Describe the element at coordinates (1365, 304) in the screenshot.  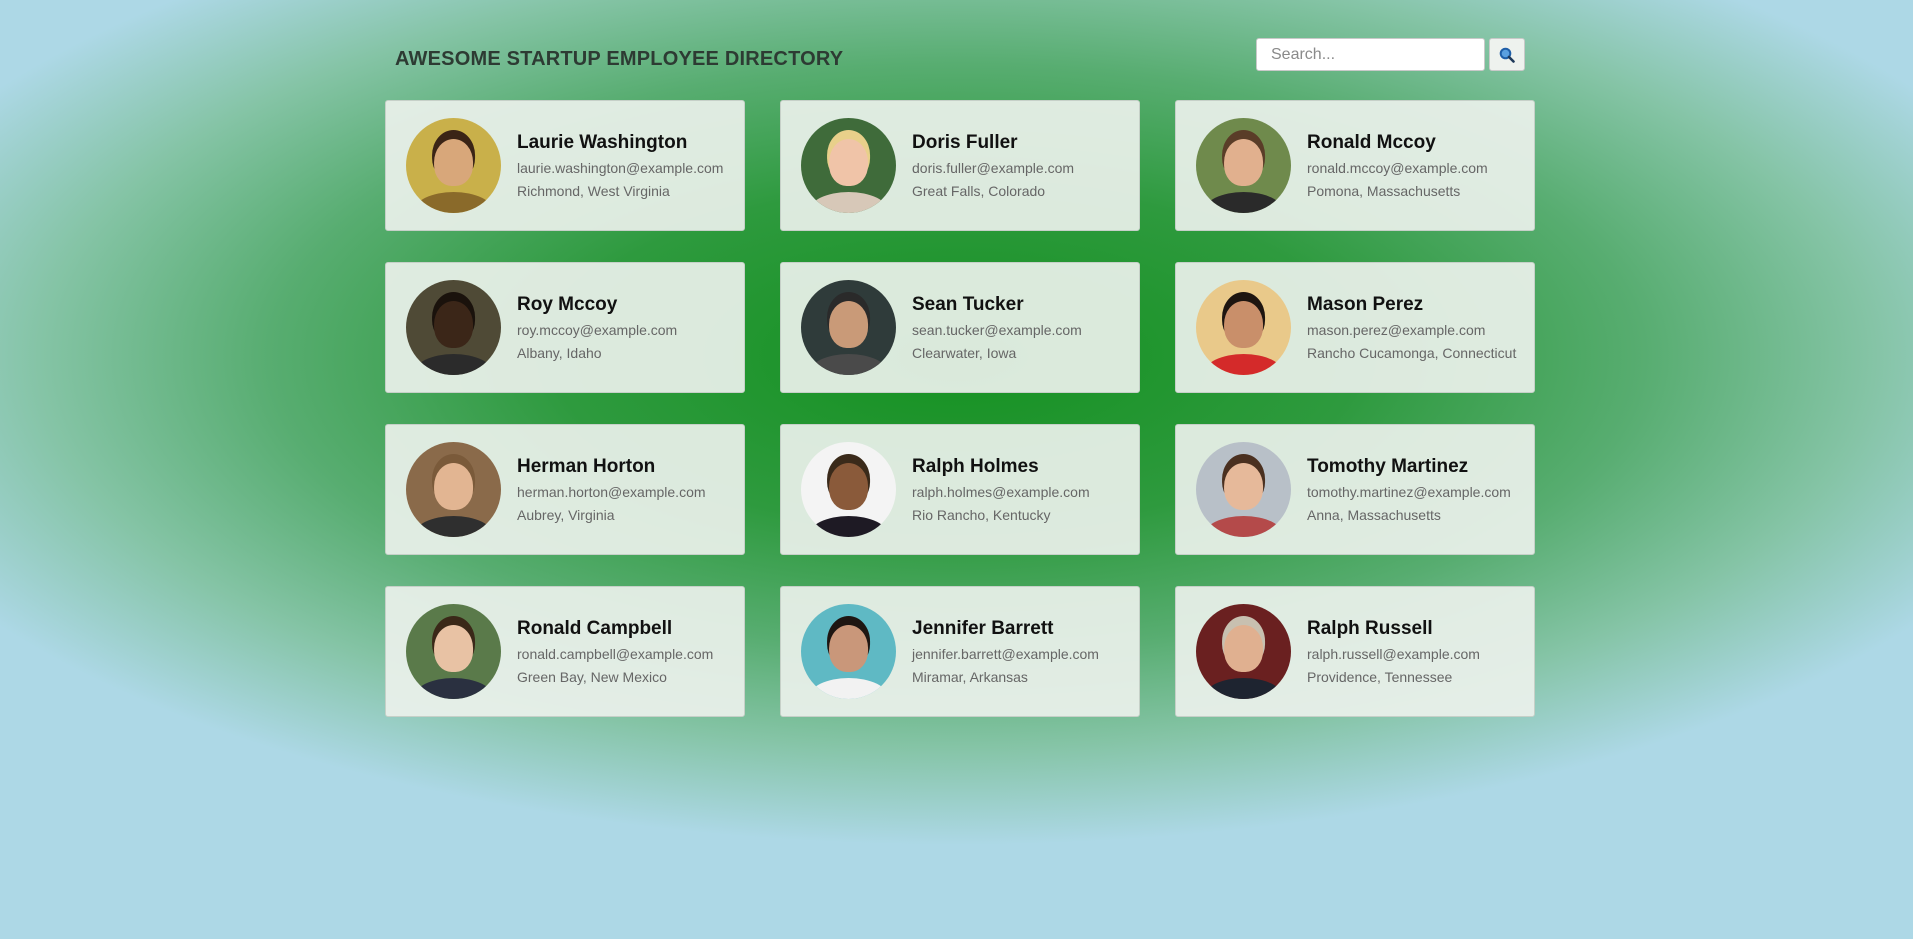
I see `employee-name: Mason Perez` at that location.